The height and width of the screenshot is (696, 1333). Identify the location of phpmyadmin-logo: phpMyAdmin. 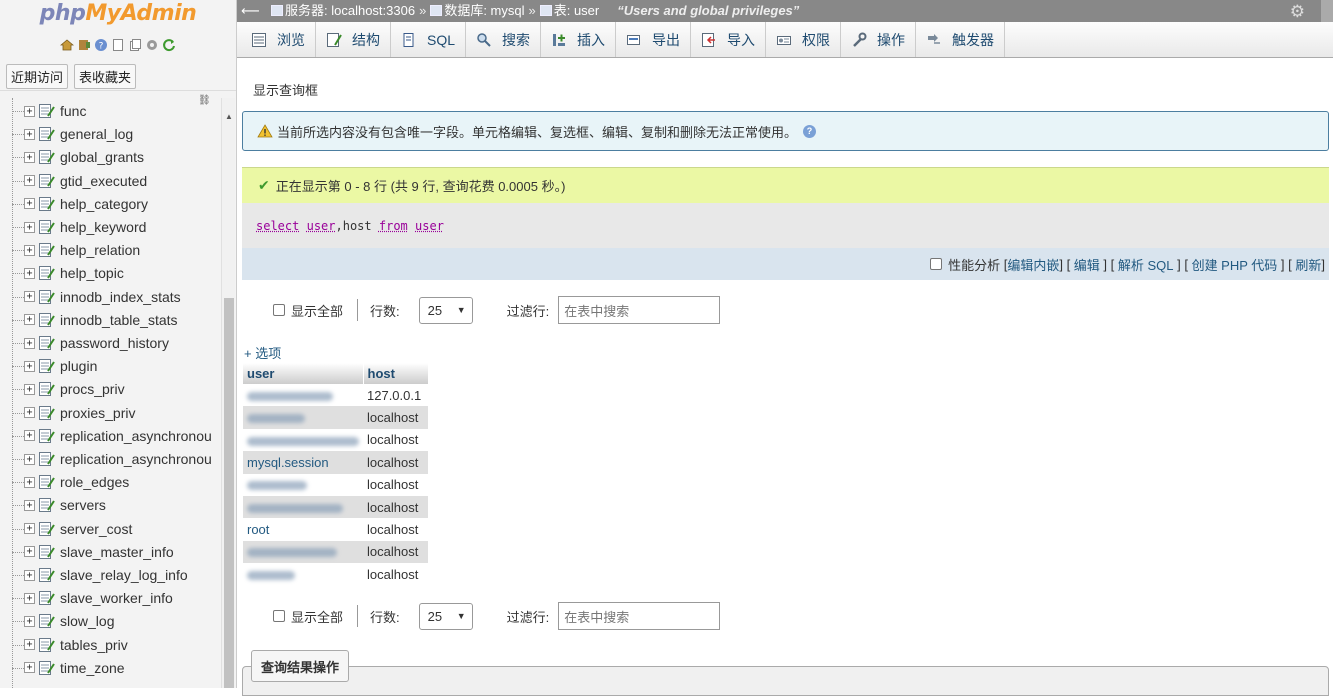
(118, 14).